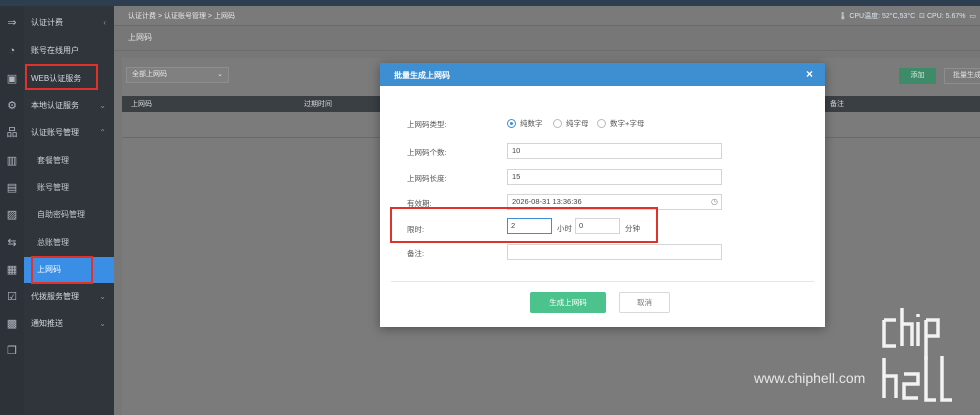 This screenshot has height=415, width=980. What do you see at coordinates (547, 50) in the screenshot?
I see `divider` at bounding box center [547, 50].